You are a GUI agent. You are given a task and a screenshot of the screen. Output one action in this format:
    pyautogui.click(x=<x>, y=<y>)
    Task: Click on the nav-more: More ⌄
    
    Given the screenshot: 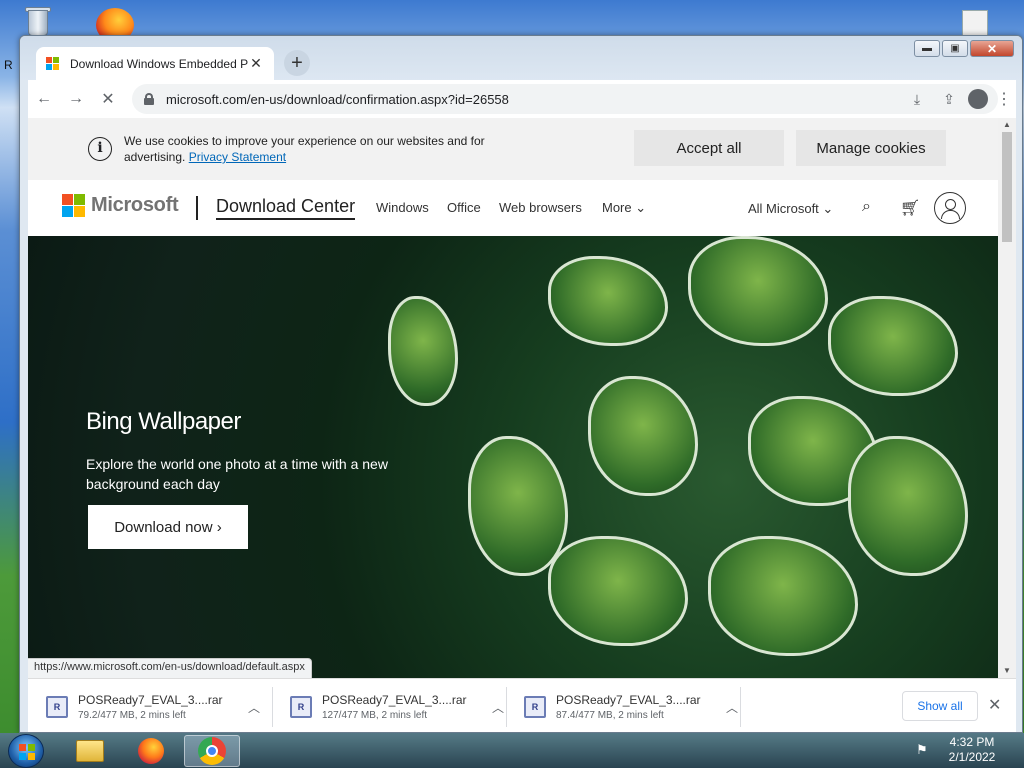 What is the action you would take?
    pyautogui.click(x=624, y=208)
    